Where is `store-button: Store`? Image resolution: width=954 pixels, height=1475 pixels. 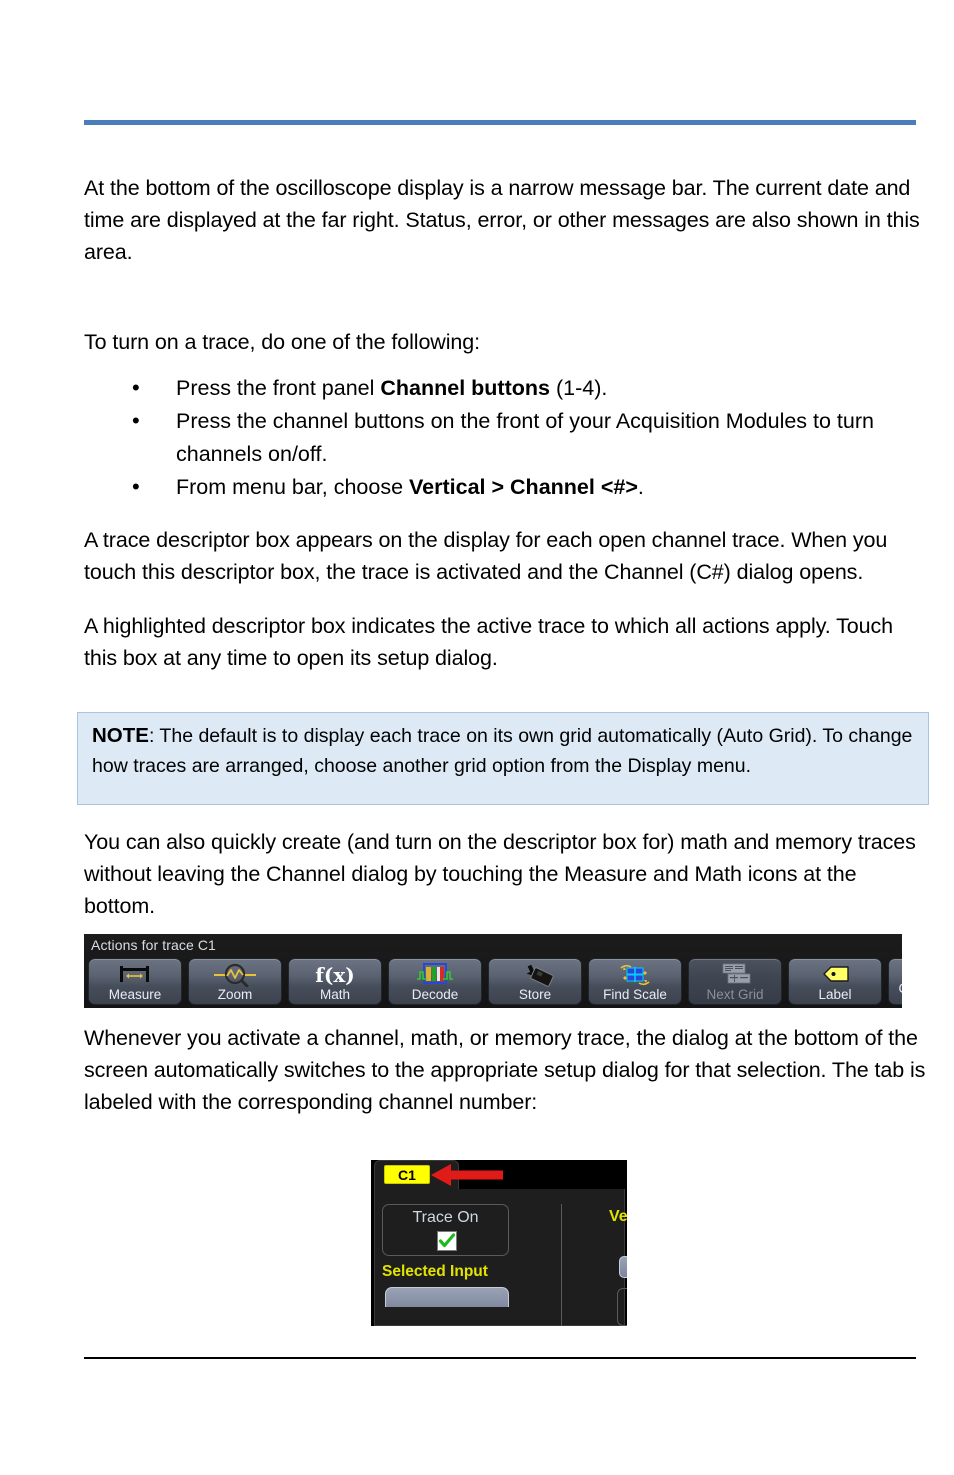 store-button: Store is located at coordinates (535, 981).